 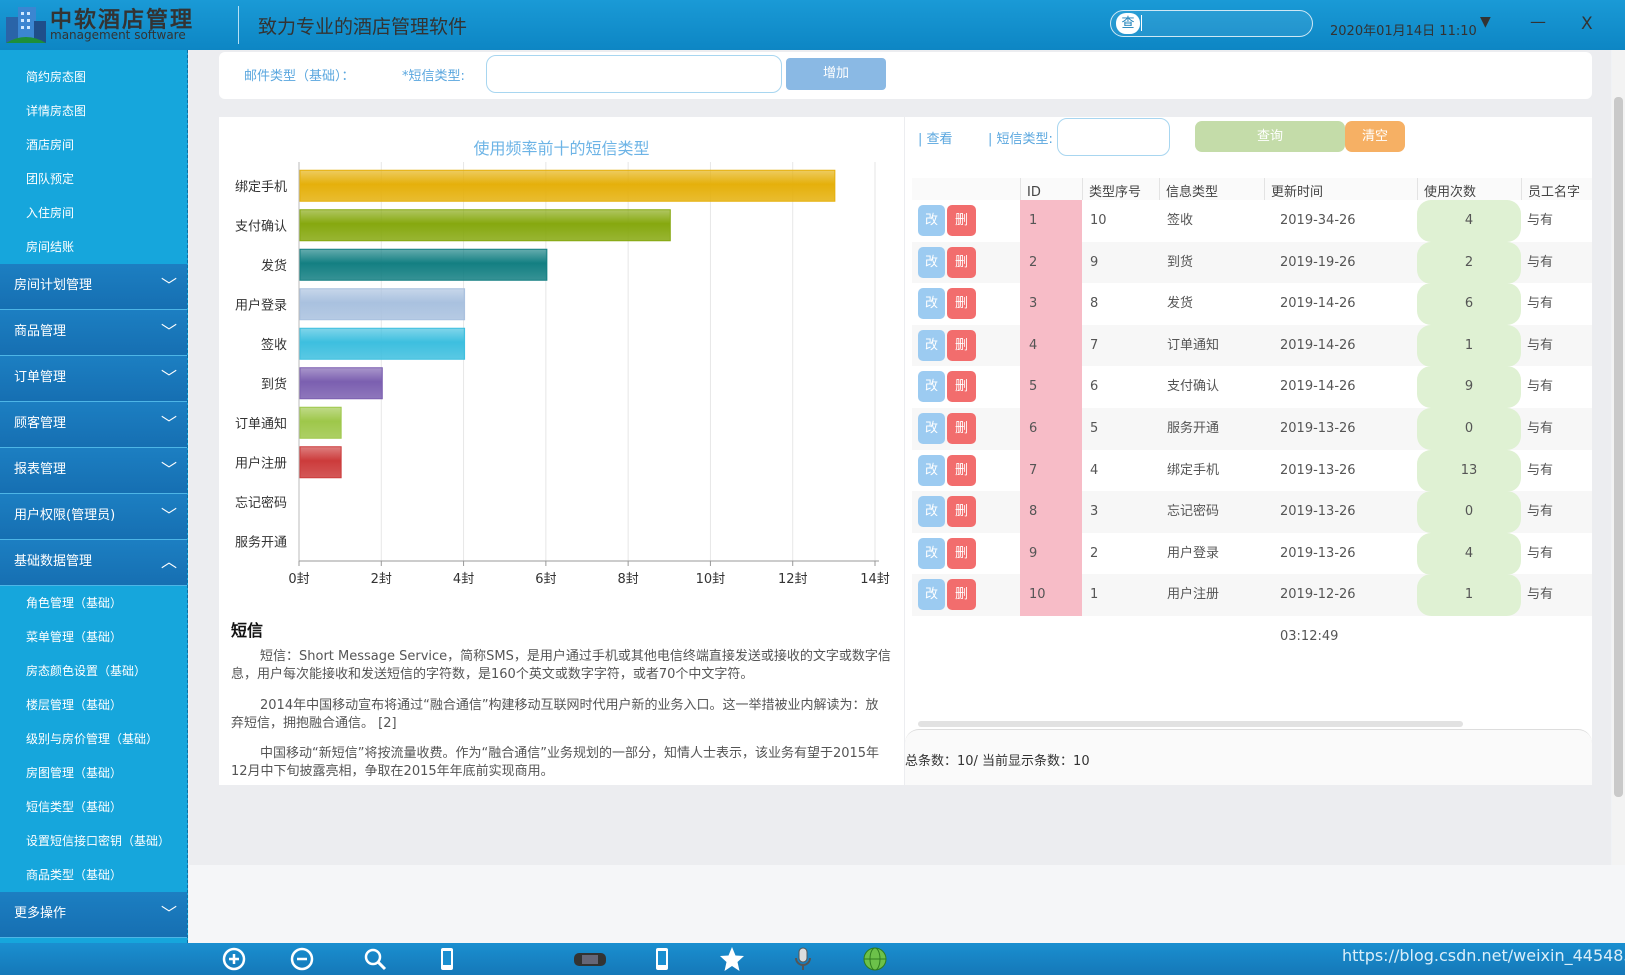 I want to click on sidebar-item-room-images: 房图管理（基础）, so click(x=93, y=773).